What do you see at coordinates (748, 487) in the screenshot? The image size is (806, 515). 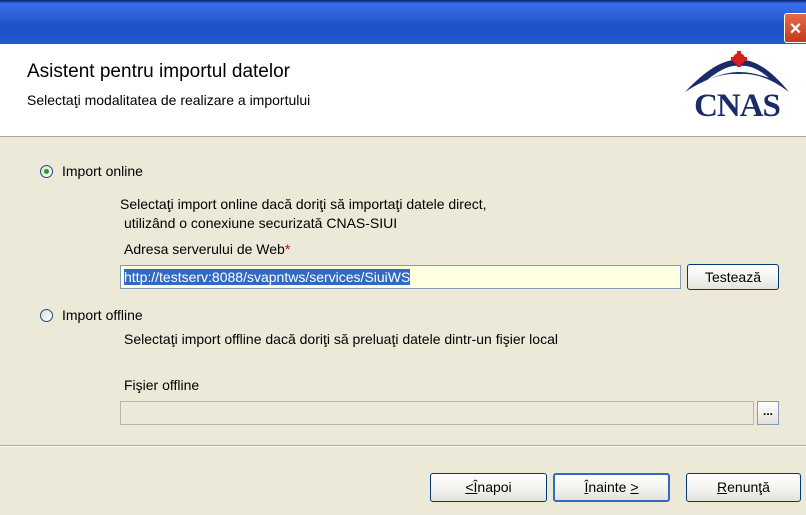 I see `cancel-label: enunţă` at bounding box center [748, 487].